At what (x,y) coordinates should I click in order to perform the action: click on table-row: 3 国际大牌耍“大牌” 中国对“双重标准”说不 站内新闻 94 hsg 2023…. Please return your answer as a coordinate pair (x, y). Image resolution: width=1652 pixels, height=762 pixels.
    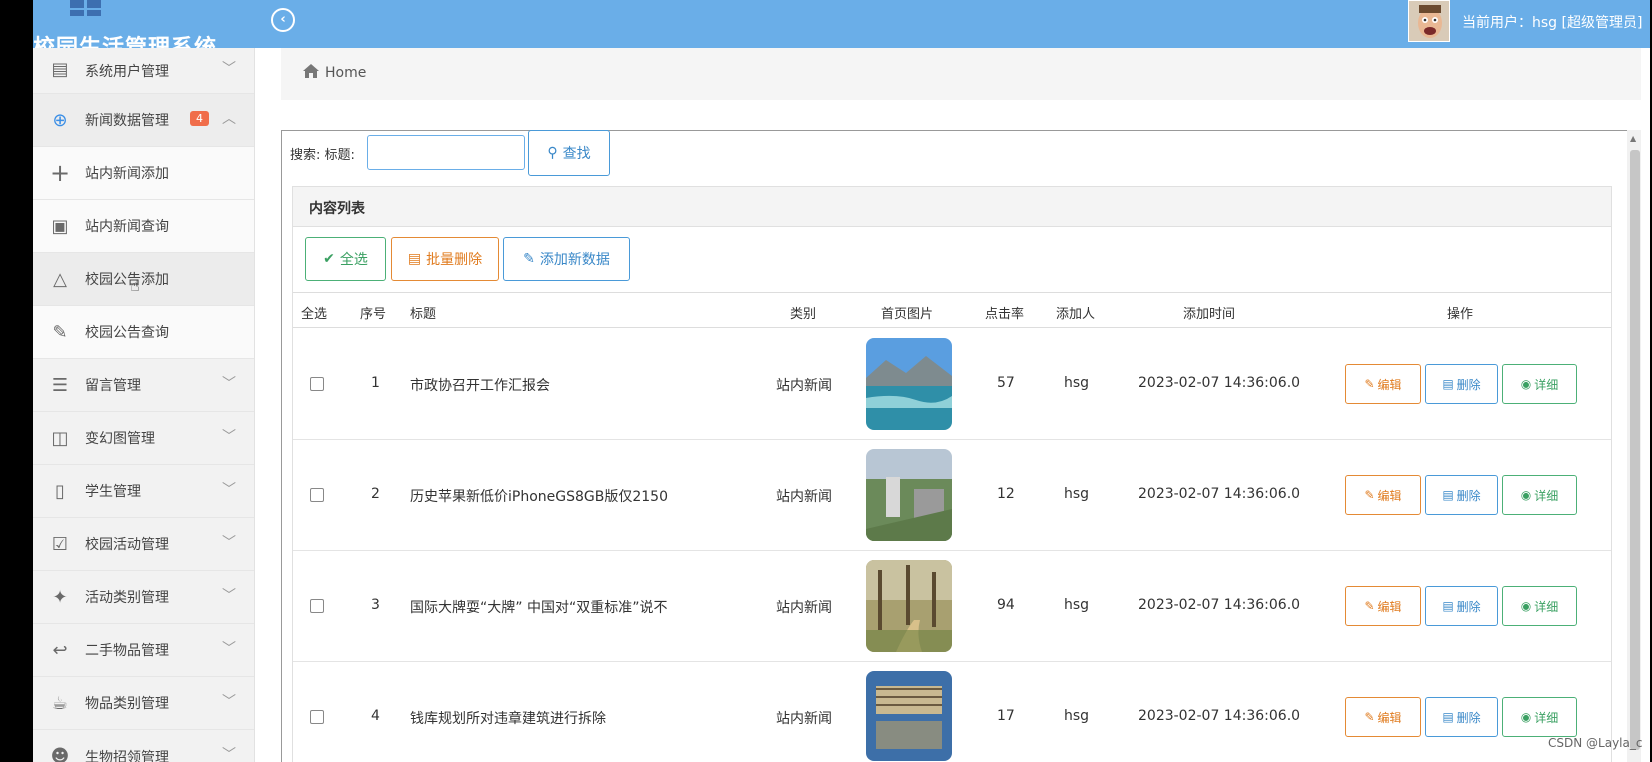
    Looking at the image, I should click on (952, 606).